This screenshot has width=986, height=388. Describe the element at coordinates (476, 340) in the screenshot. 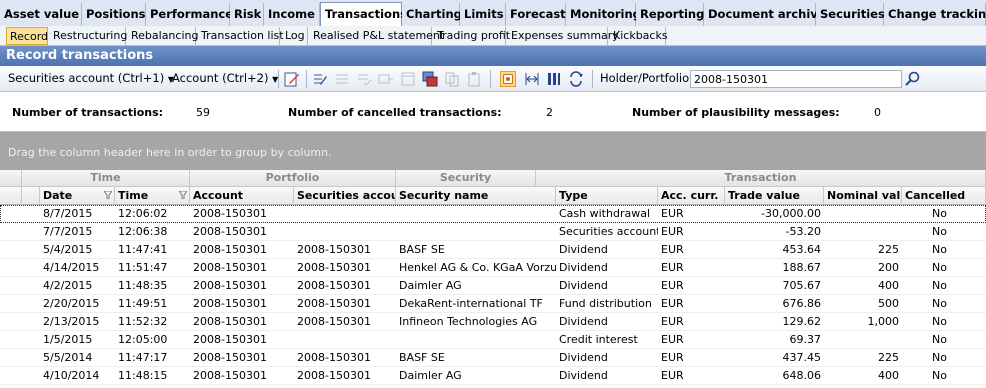

I see `cell-security-name` at that location.